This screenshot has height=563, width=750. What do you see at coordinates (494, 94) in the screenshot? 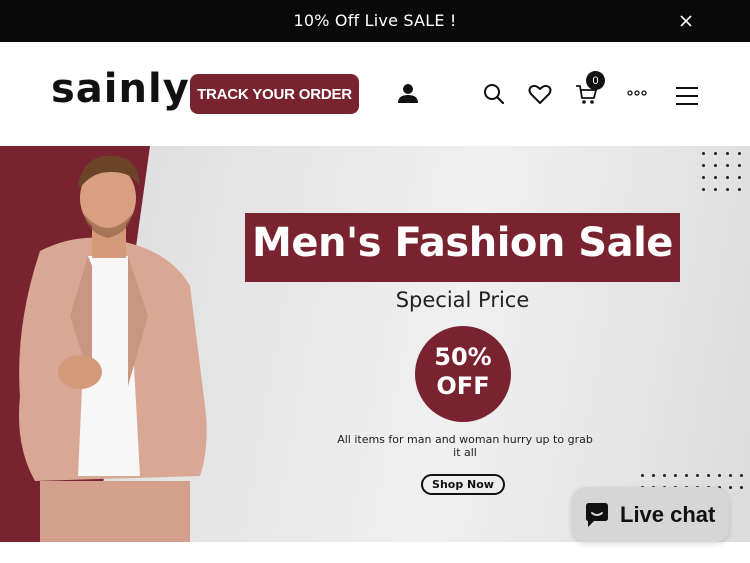
I see `search-icon` at bounding box center [494, 94].